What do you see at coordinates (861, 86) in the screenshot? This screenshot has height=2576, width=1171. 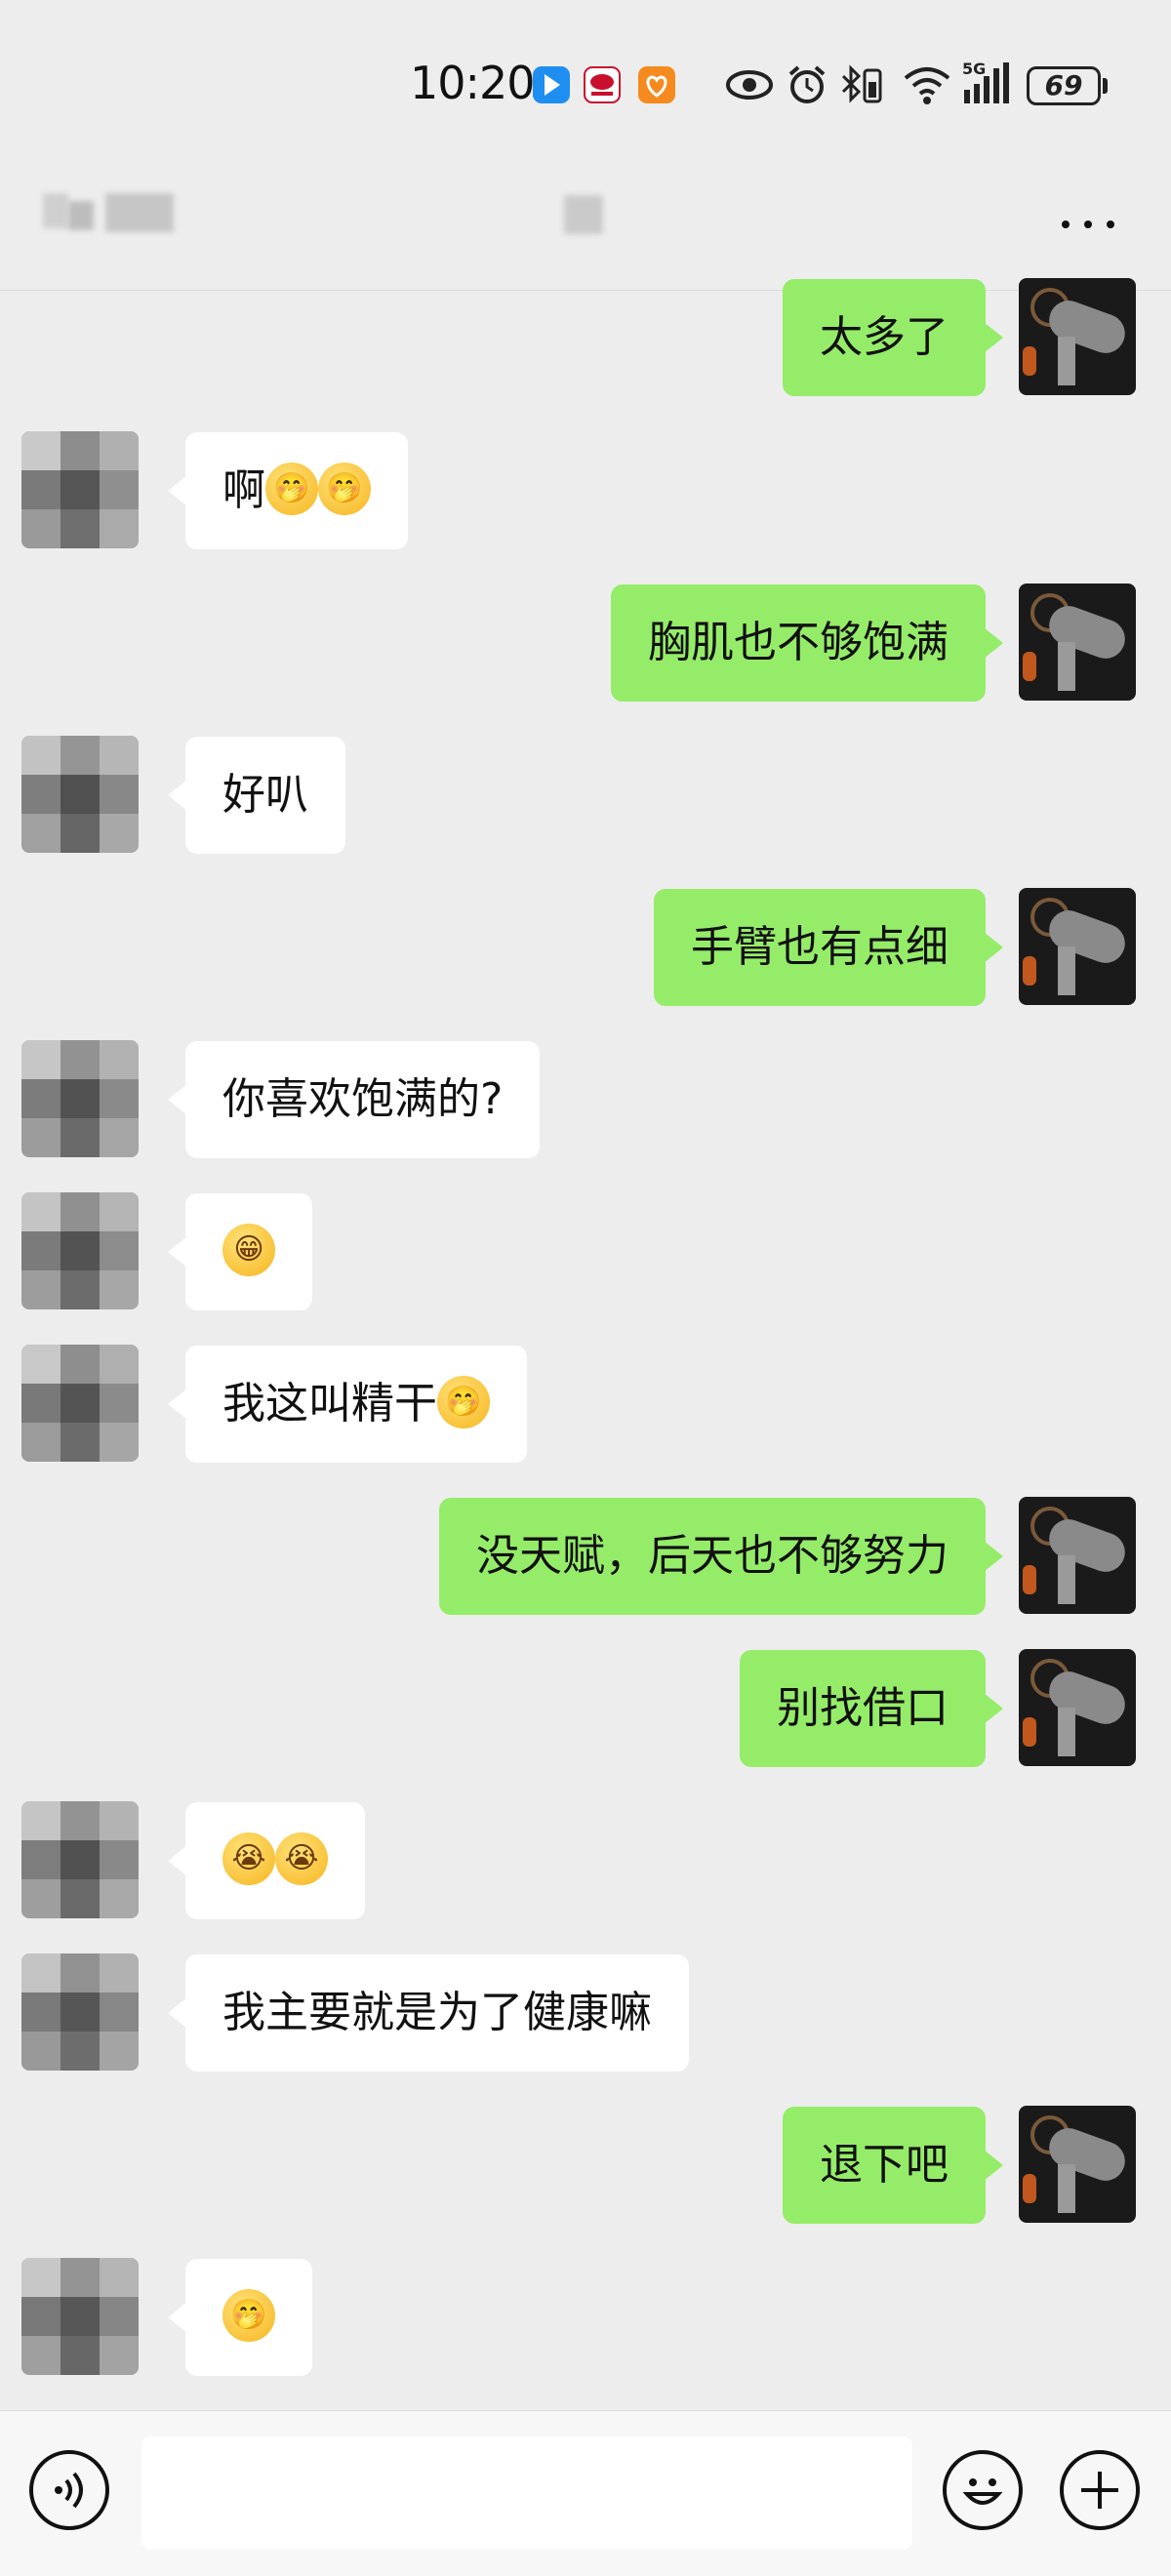 I see `bluetooth-icon` at bounding box center [861, 86].